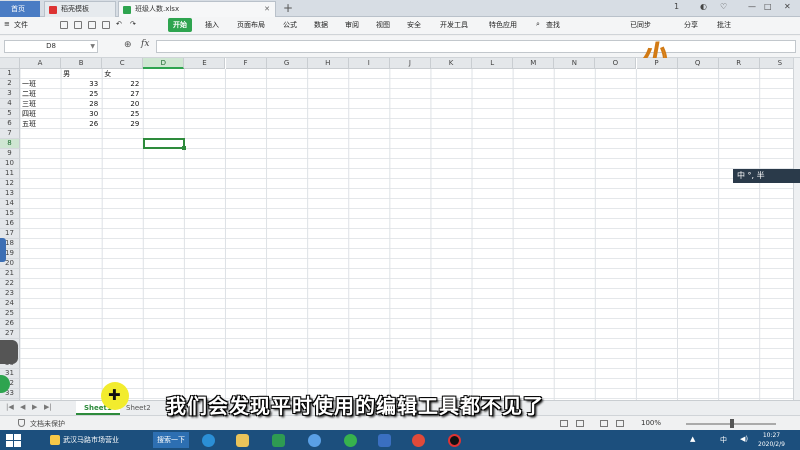 Image resolution: width=800 pixels, height=450 pixels. What do you see at coordinates (40, 114) in the screenshot?
I see `cell: 四班` at bounding box center [40, 114].